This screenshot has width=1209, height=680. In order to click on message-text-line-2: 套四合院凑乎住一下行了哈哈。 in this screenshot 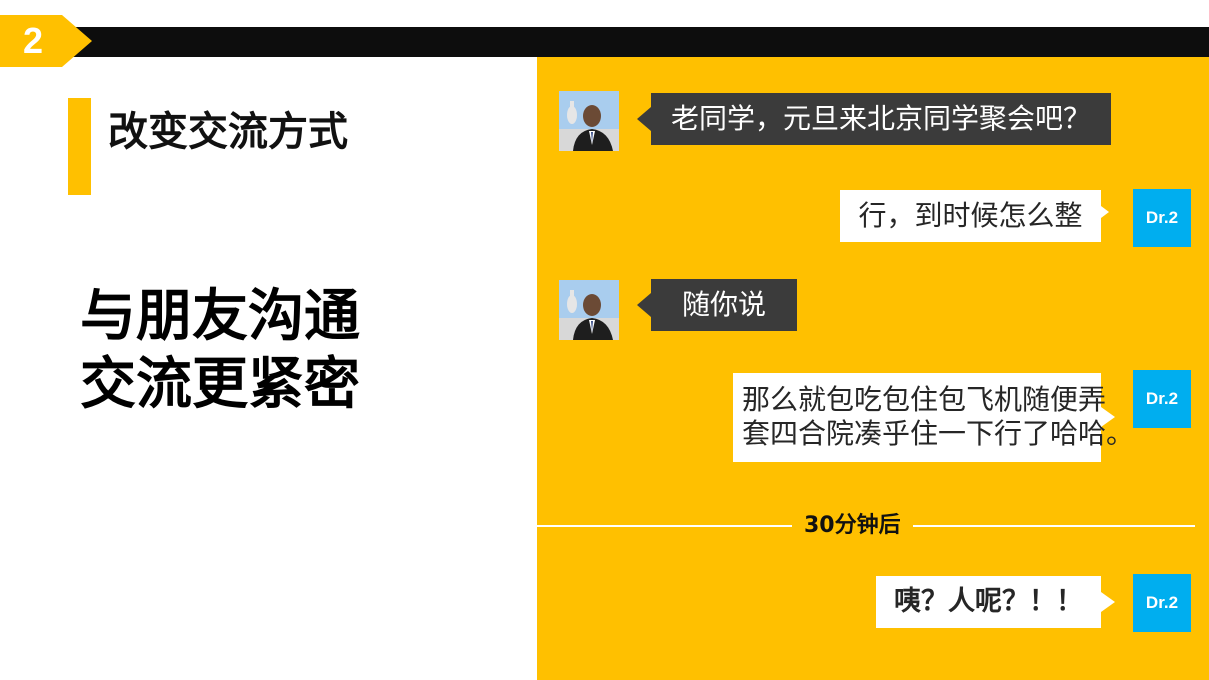, I will do `click(938, 433)`.